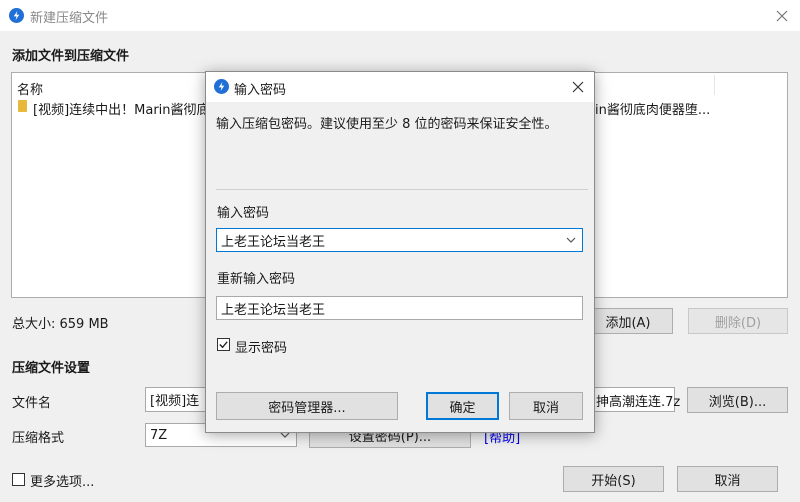  What do you see at coordinates (16, 15) in the screenshot?
I see `app-logo-icon` at bounding box center [16, 15].